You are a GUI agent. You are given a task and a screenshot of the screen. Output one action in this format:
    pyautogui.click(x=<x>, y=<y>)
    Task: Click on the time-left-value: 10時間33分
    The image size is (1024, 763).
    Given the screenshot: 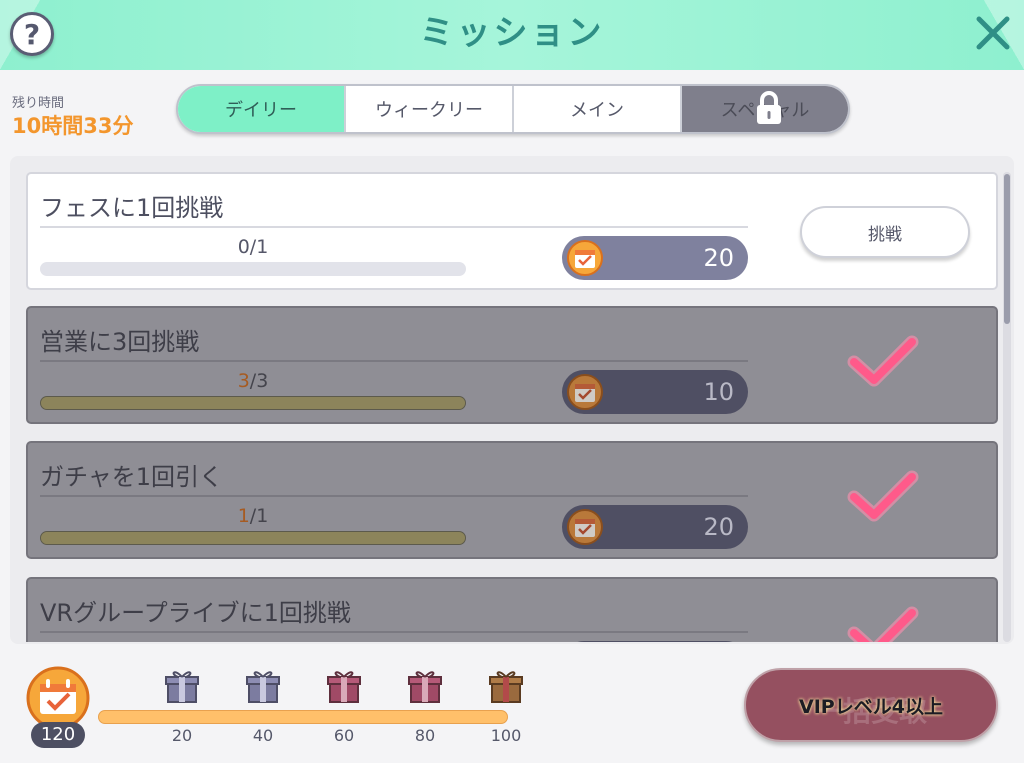 What is the action you would take?
    pyautogui.click(x=73, y=126)
    